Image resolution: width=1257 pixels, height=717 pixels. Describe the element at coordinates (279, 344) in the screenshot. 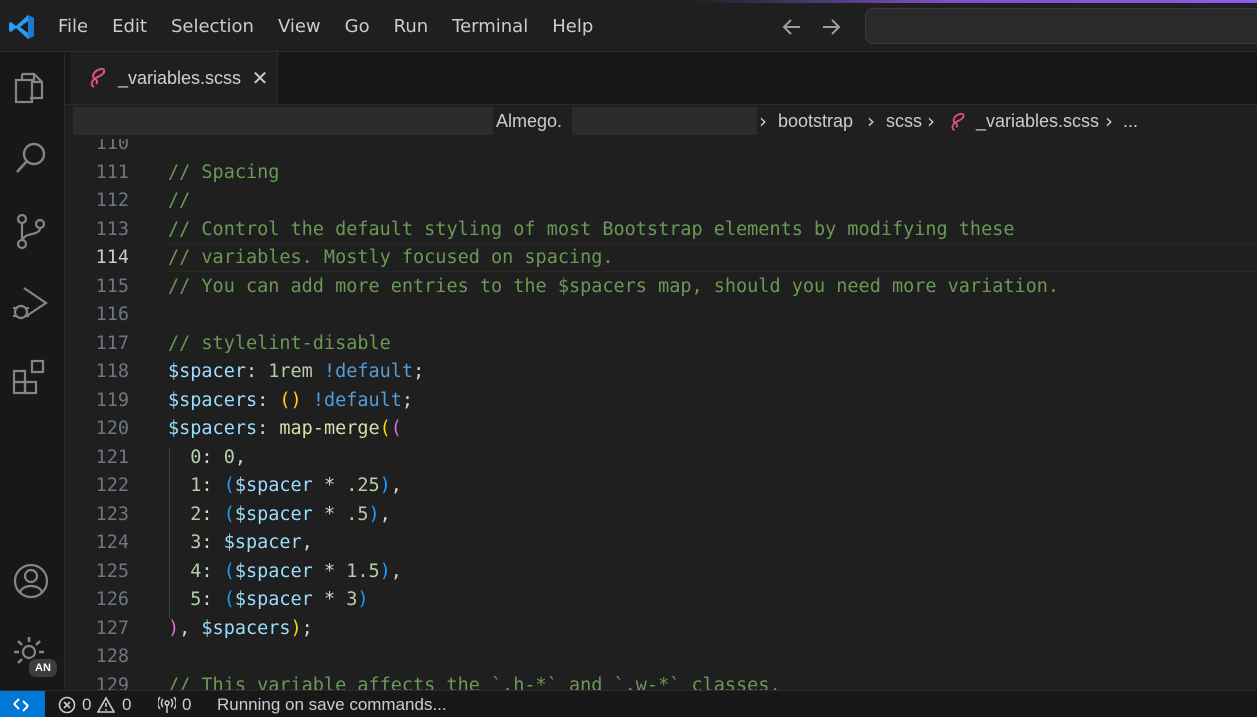

I see `line-code: // stylelint-disable` at that location.